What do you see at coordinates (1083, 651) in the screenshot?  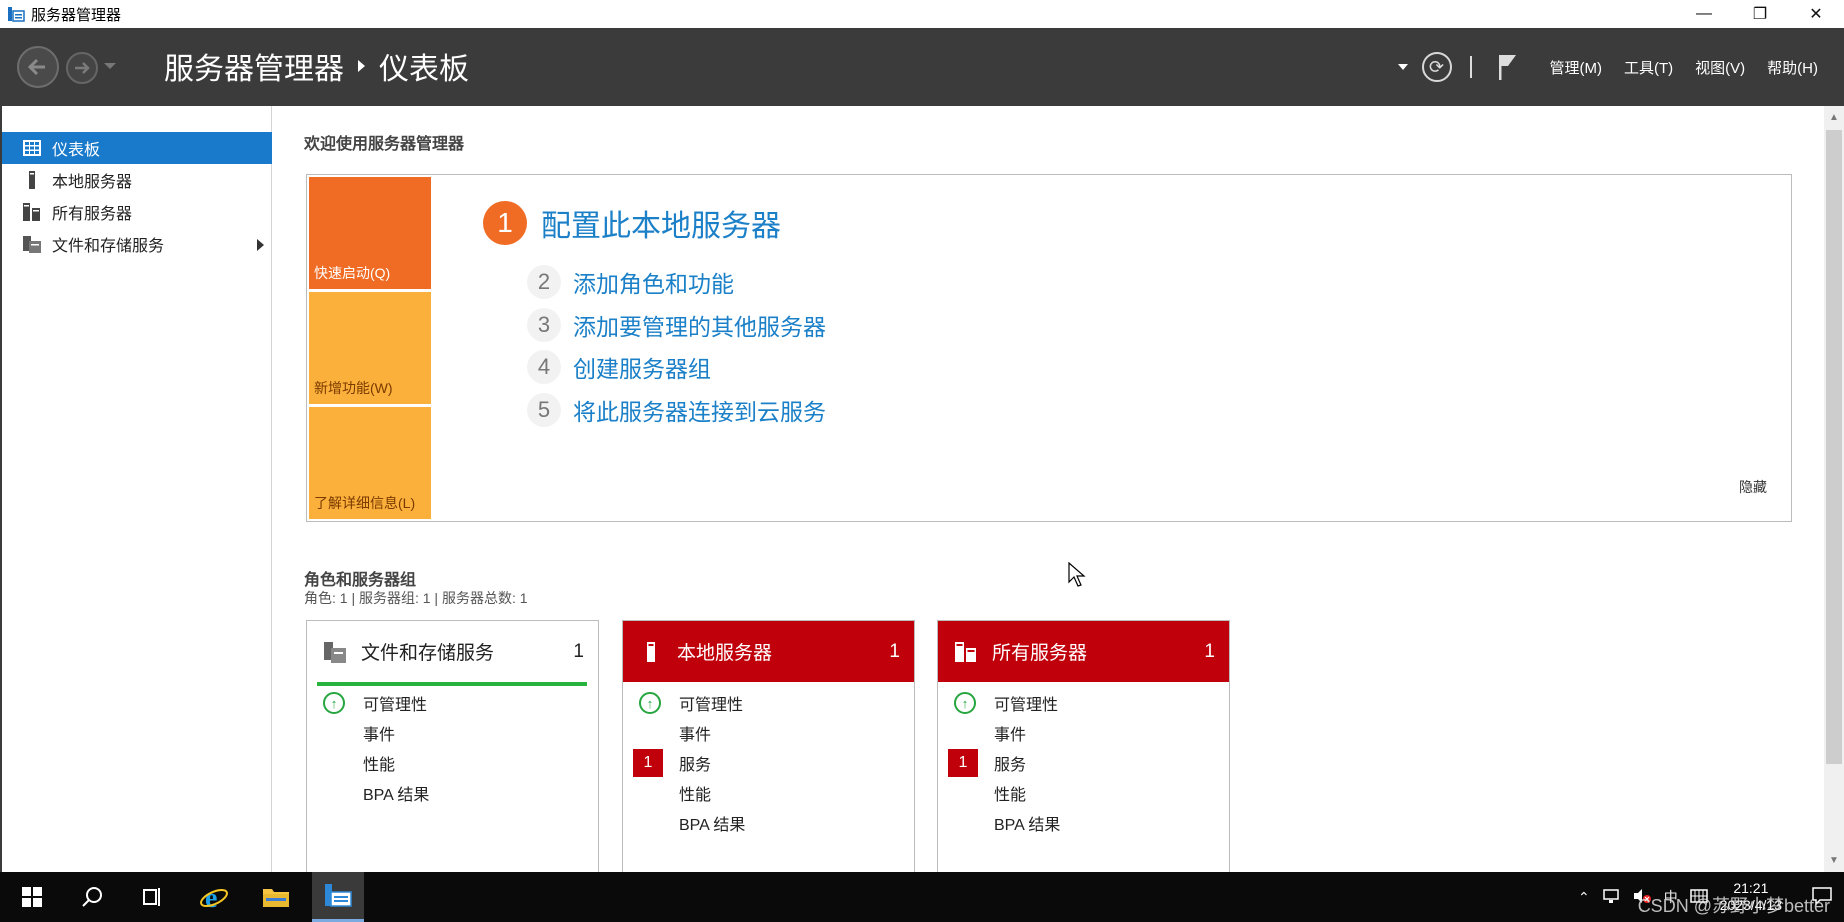 I see `card-header: 所有服务器 1` at bounding box center [1083, 651].